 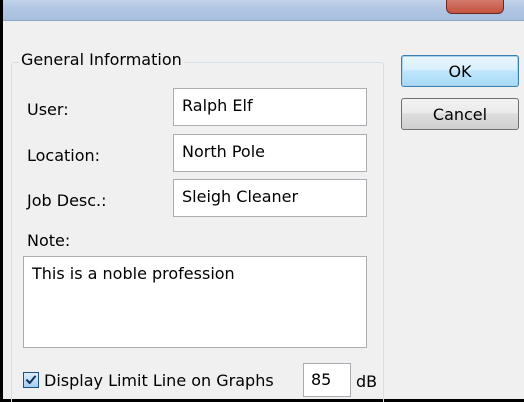 I want to click on db-unit-label: dB, so click(x=367, y=381).